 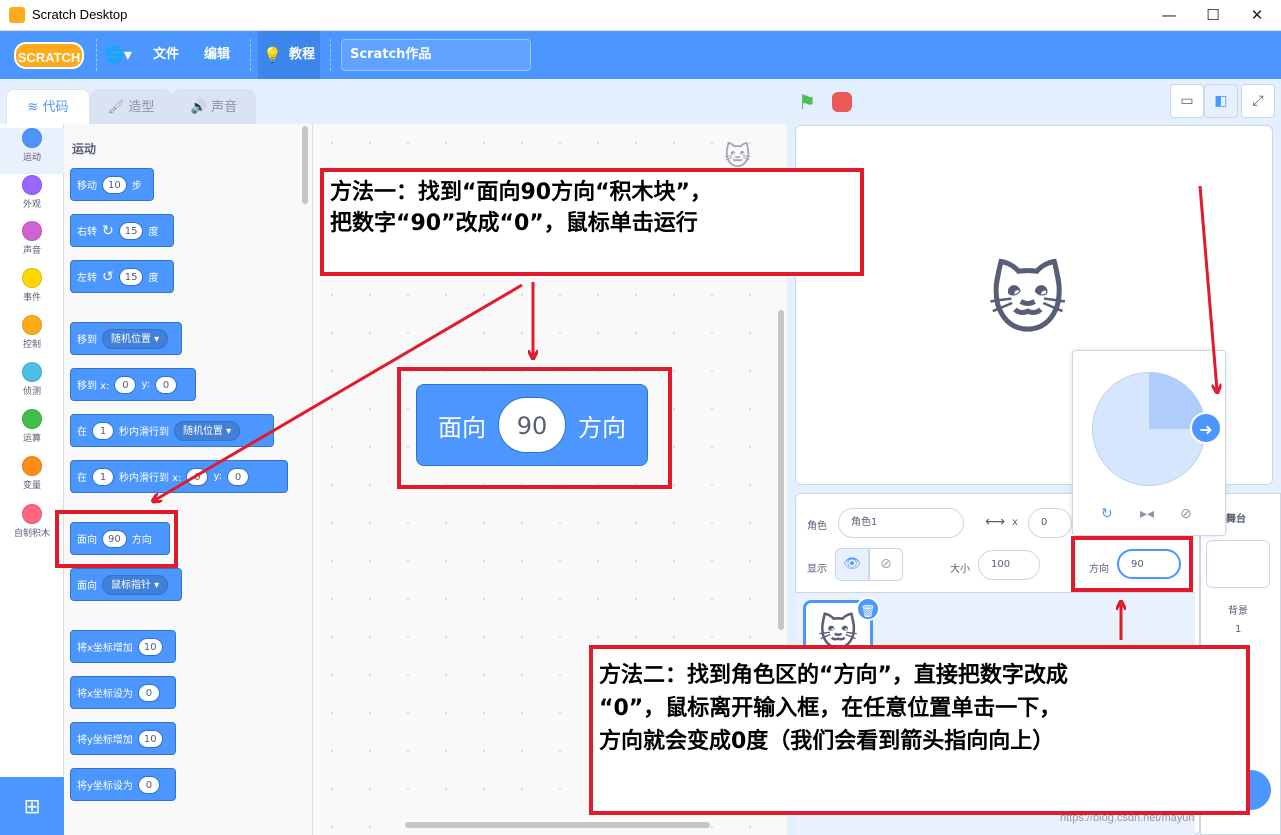 I want to click on block-glide-xy: 在 1 秒内滑行到 x: 0 y: 0, so click(x=179, y=476).